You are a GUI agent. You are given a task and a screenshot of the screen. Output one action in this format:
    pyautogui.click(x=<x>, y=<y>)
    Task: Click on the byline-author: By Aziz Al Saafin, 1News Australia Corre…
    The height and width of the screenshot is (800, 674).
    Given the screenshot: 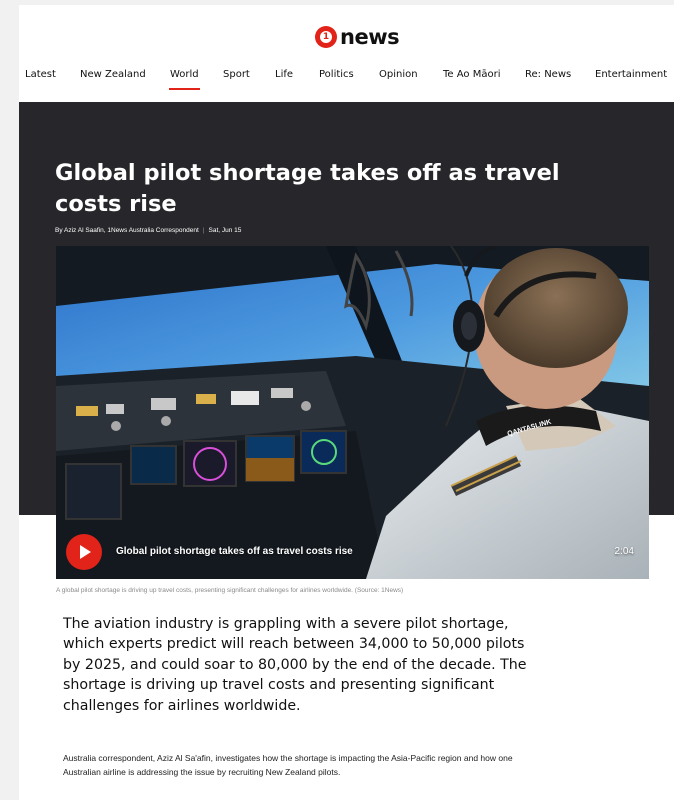 What is the action you would take?
    pyautogui.click(x=127, y=230)
    